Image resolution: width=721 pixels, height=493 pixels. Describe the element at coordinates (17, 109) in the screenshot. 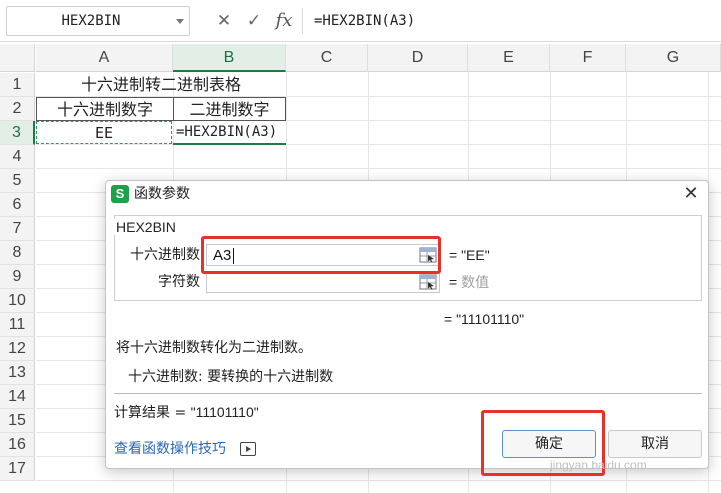

I see `row-header-2: 2` at that location.